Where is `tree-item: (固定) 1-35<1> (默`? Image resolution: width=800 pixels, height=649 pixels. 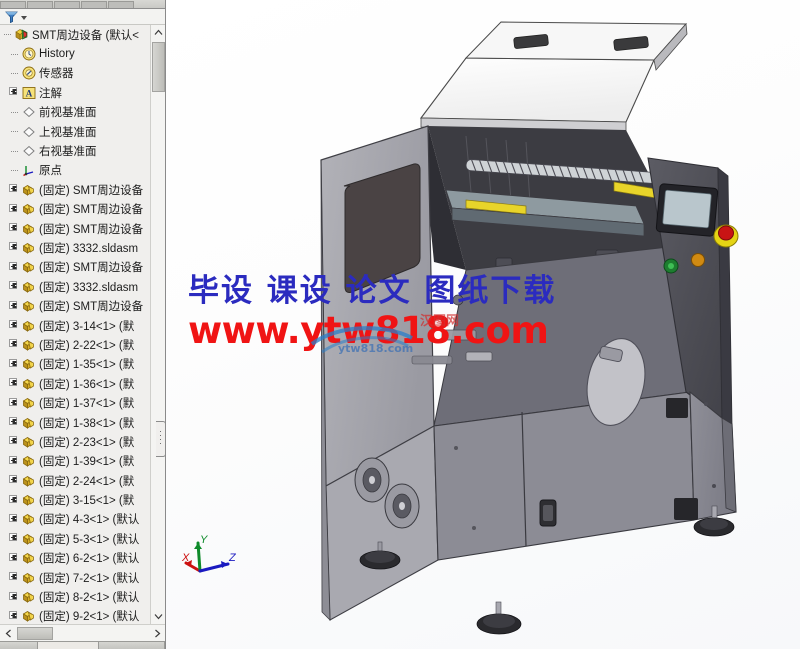 tree-item: (固定) 1-35<1> (默 is located at coordinates (74, 364).